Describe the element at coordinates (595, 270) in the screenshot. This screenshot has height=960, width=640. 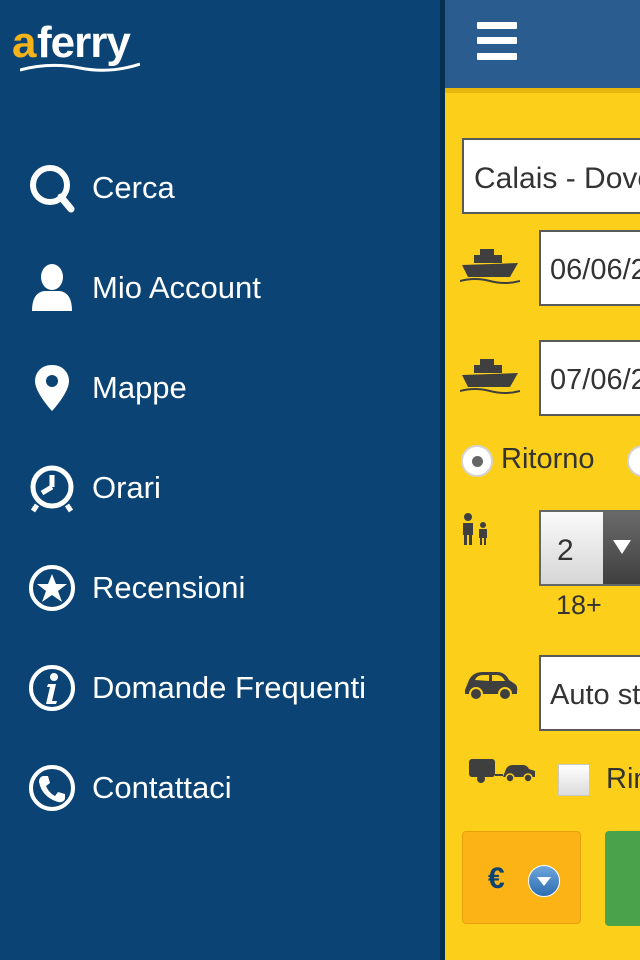
I see `outbound-date-value: 06/06/2015` at that location.